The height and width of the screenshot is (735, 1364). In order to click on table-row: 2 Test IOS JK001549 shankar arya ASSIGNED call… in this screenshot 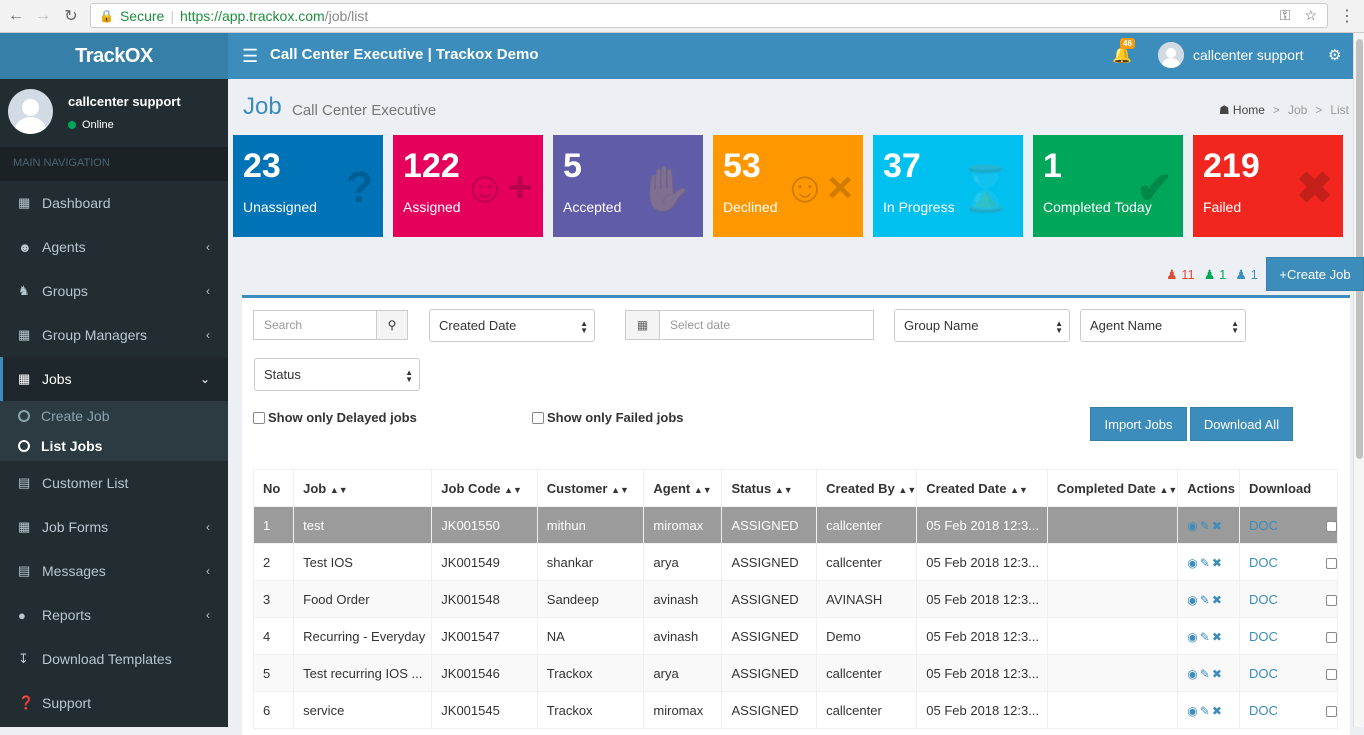, I will do `click(795, 562)`.